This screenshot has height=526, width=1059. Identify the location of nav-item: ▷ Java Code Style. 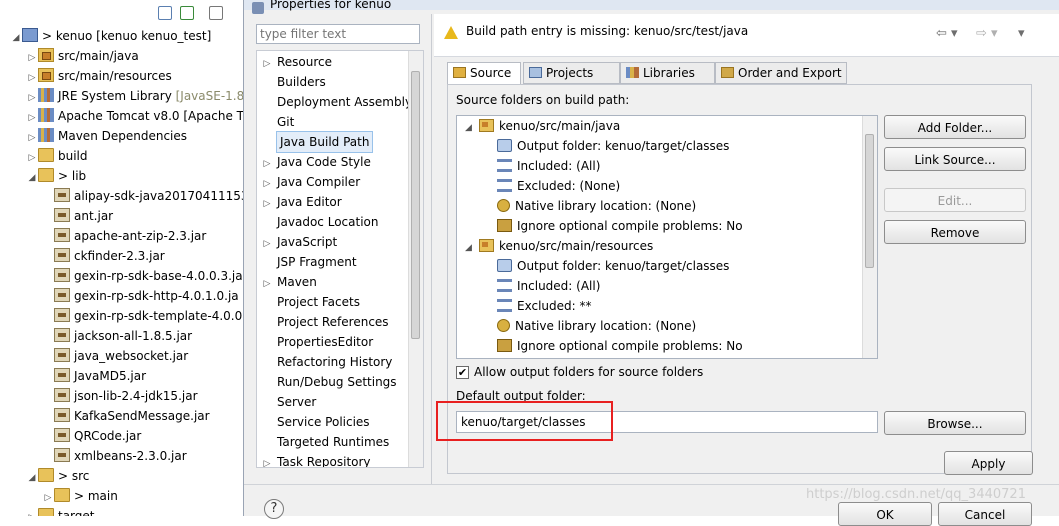
(314, 162).